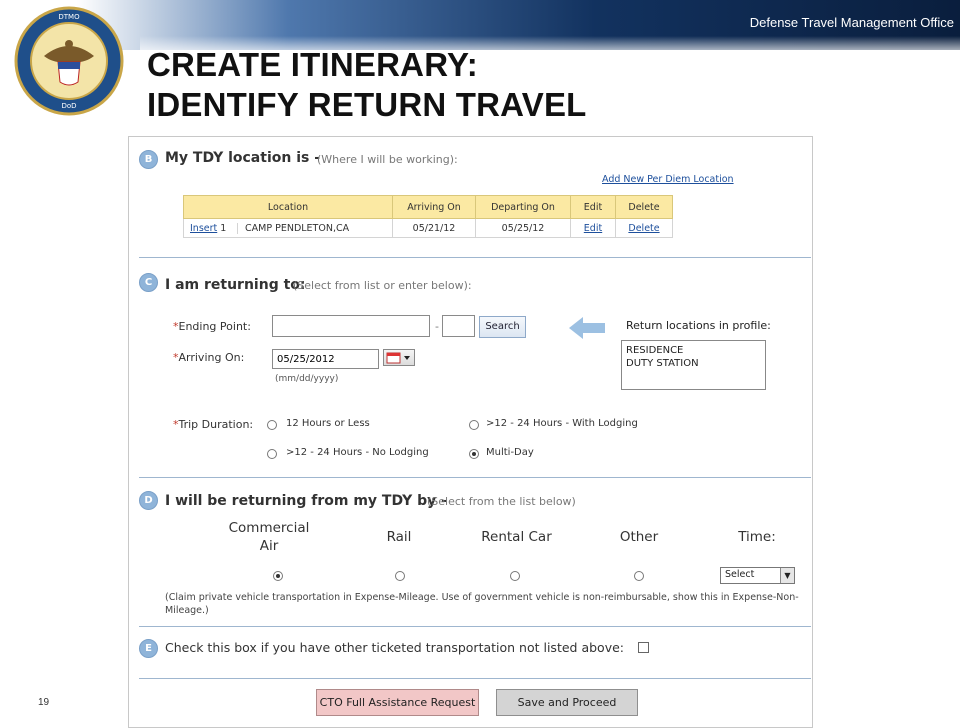 The height and width of the screenshot is (728, 960). I want to click on location-value: CAMP PENDLETON,CA, so click(297, 228).